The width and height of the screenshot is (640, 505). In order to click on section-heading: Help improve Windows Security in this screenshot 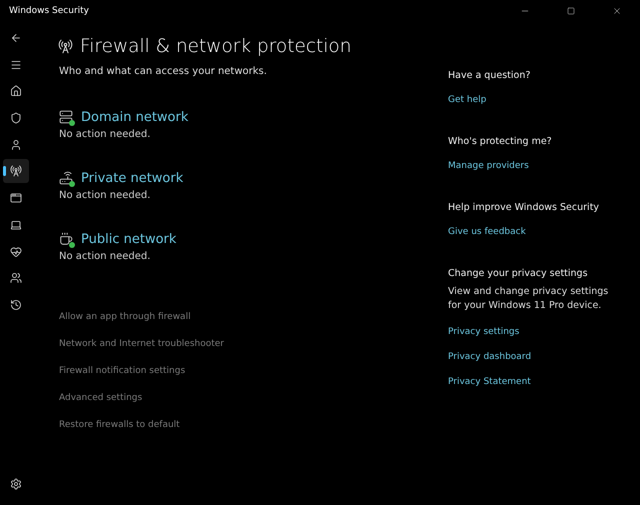, I will do `click(524, 207)`.